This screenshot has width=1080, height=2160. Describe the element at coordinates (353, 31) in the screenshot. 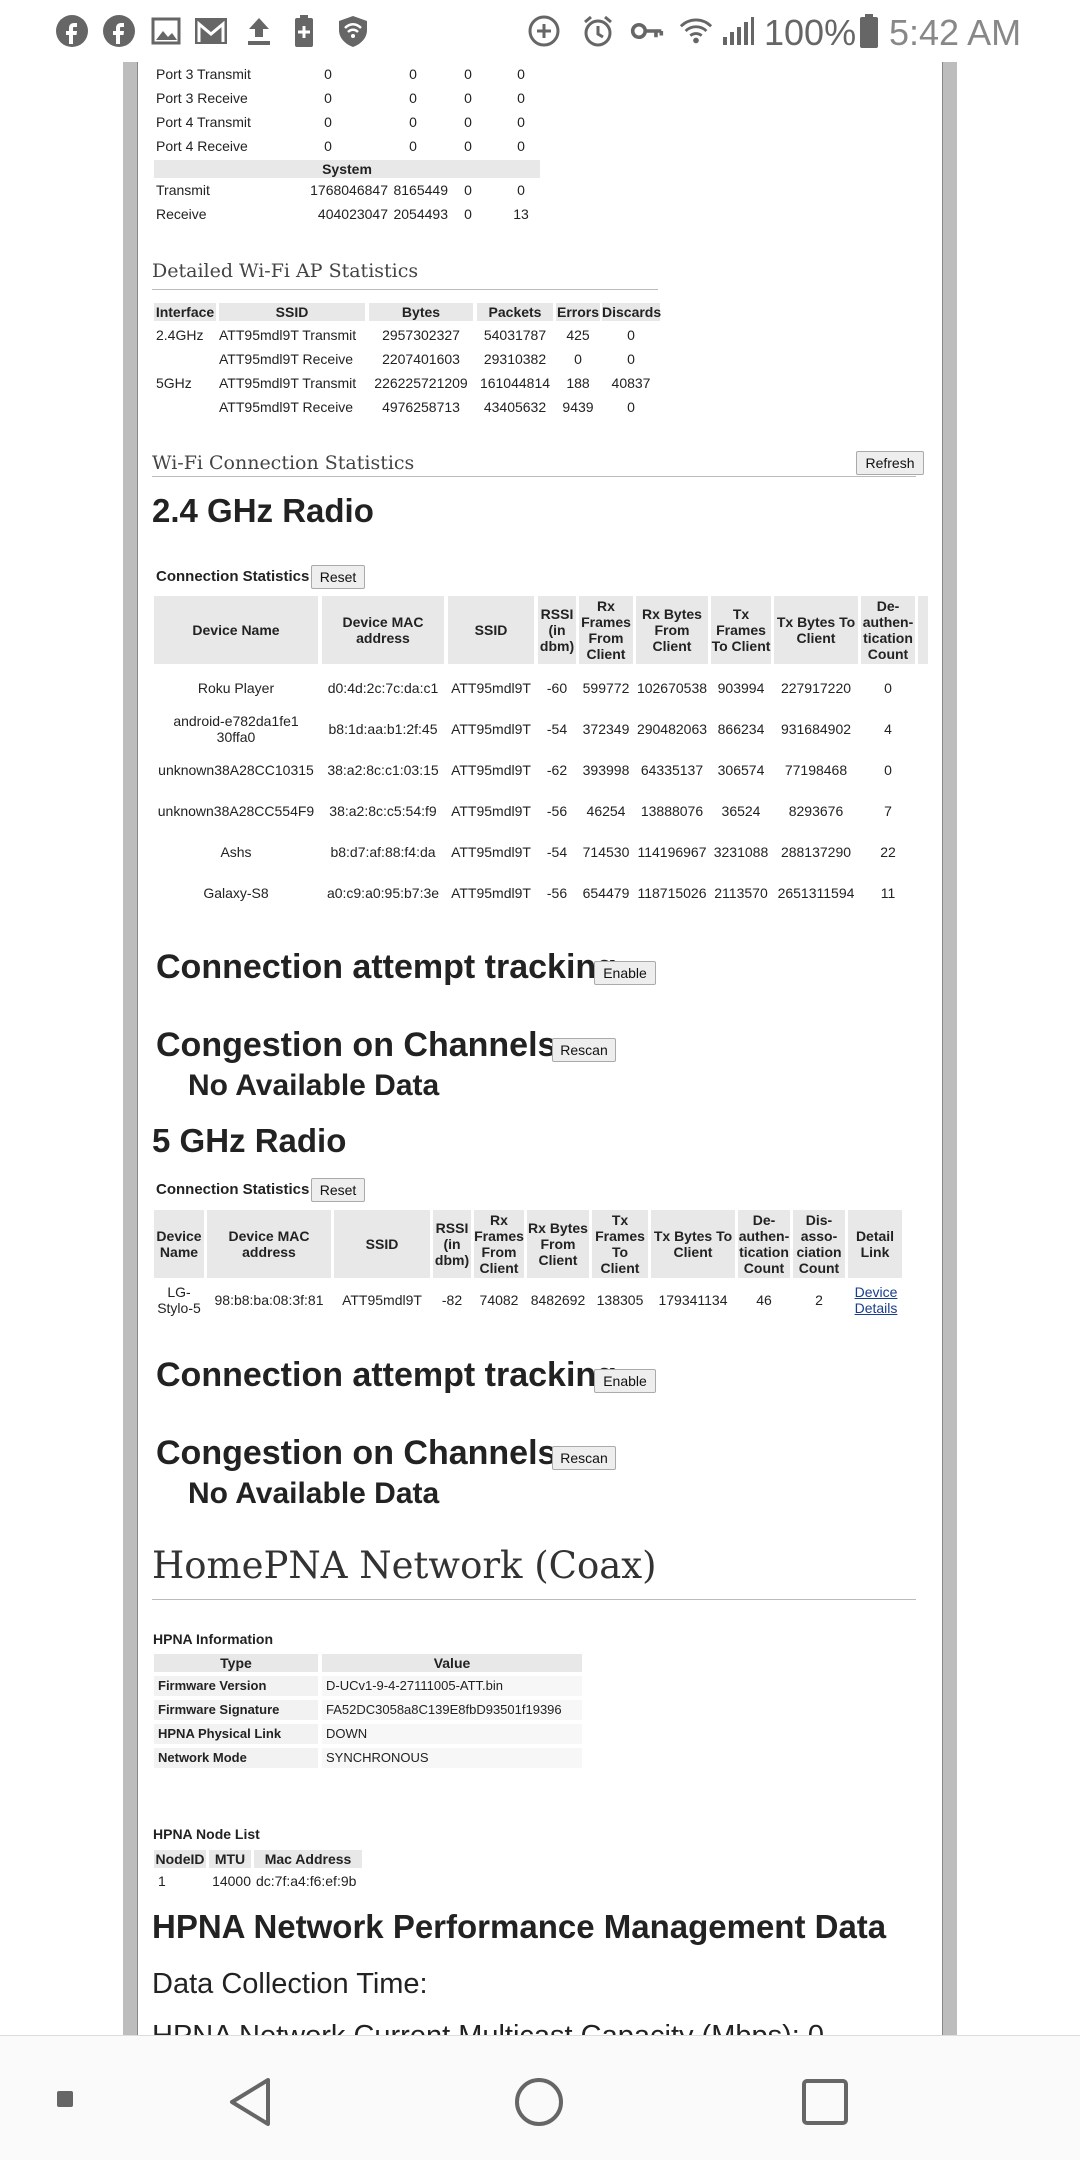

I see `shield-wifi-icon` at that location.